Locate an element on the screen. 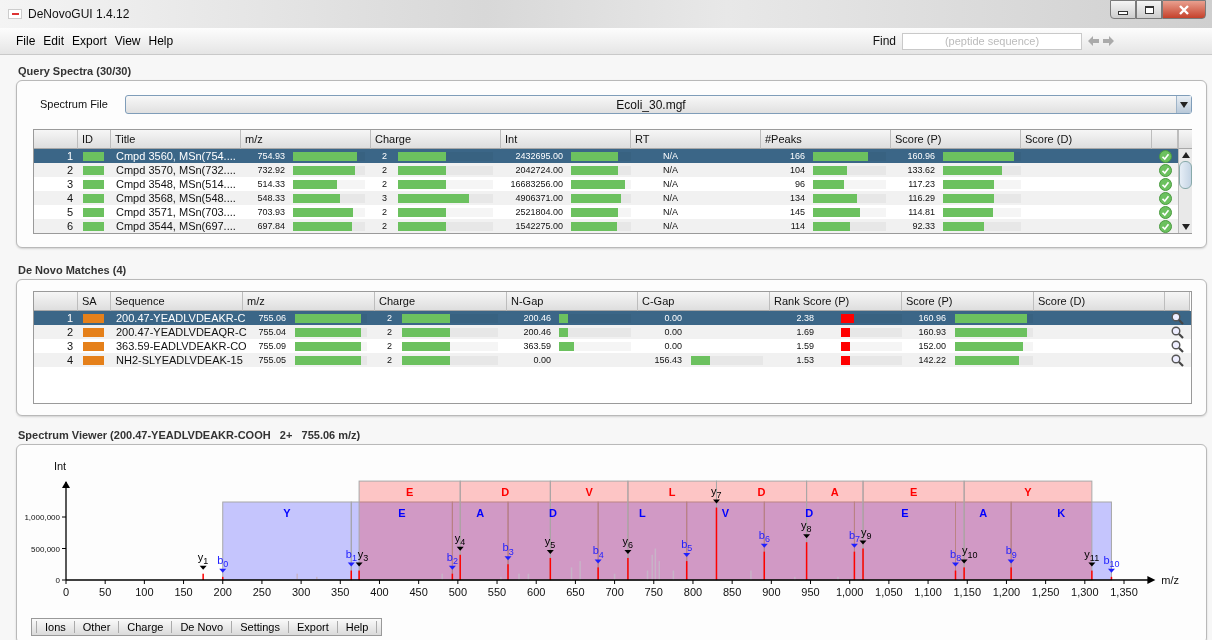 The image size is (1212, 640). app-icon is located at coordinates (15, 14).